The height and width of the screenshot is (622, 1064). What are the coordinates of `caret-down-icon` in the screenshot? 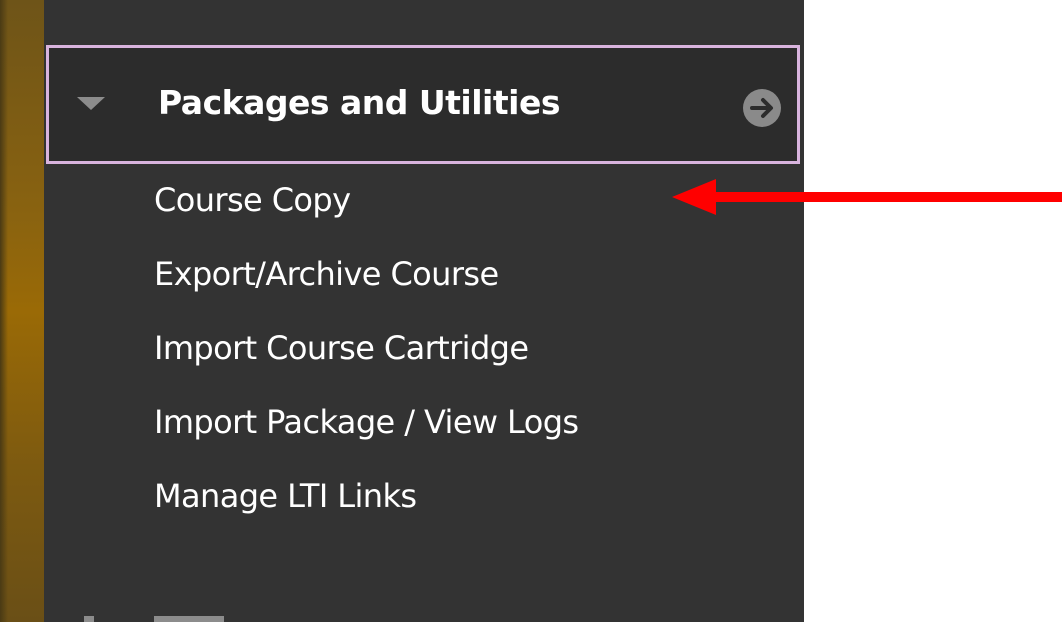 It's located at (91, 103).